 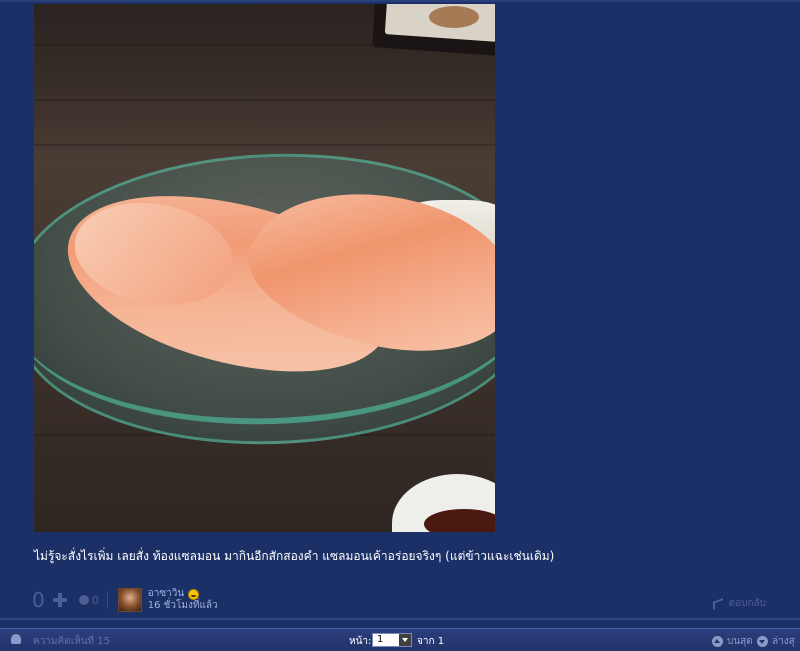 I want to click on avatar, so click(x=129, y=600).